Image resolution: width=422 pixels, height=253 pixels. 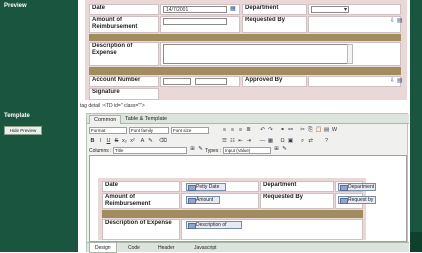 I want to click on tag-detail: tag detail :<TD id=" class="">, so click(x=112, y=106).